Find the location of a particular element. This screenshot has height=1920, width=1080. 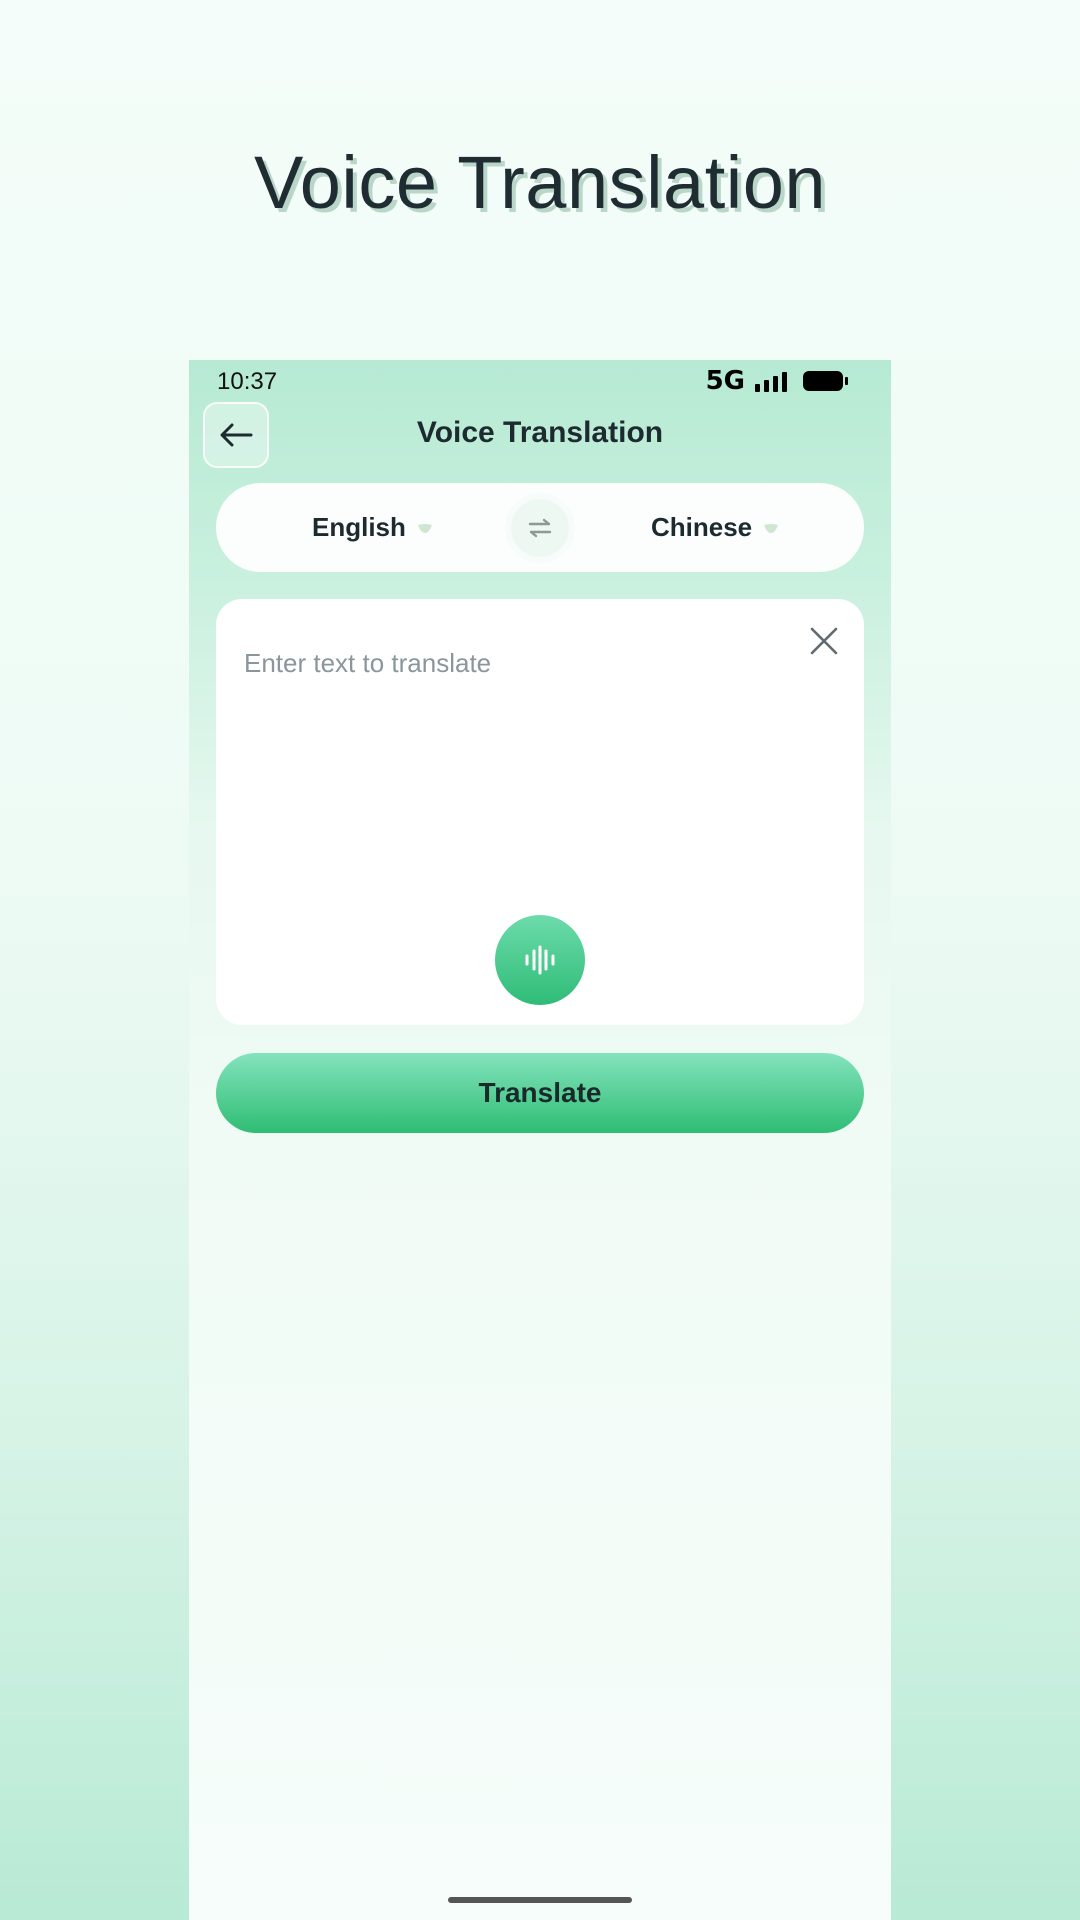

close-icon is located at coordinates (824, 641).